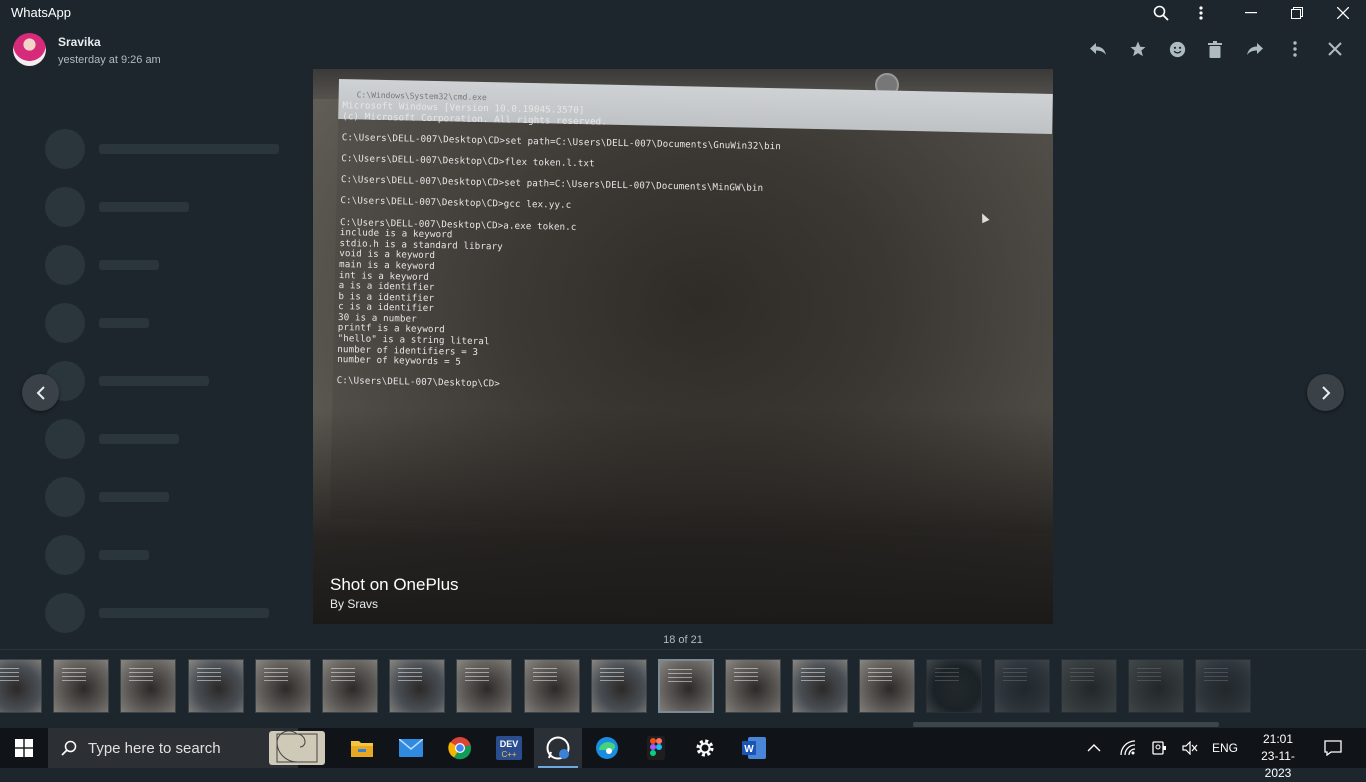 The width and height of the screenshot is (1366, 782). Describe the element at coordinates (508, 754) in the screenshot. I see `svg-text: C++` at that location.